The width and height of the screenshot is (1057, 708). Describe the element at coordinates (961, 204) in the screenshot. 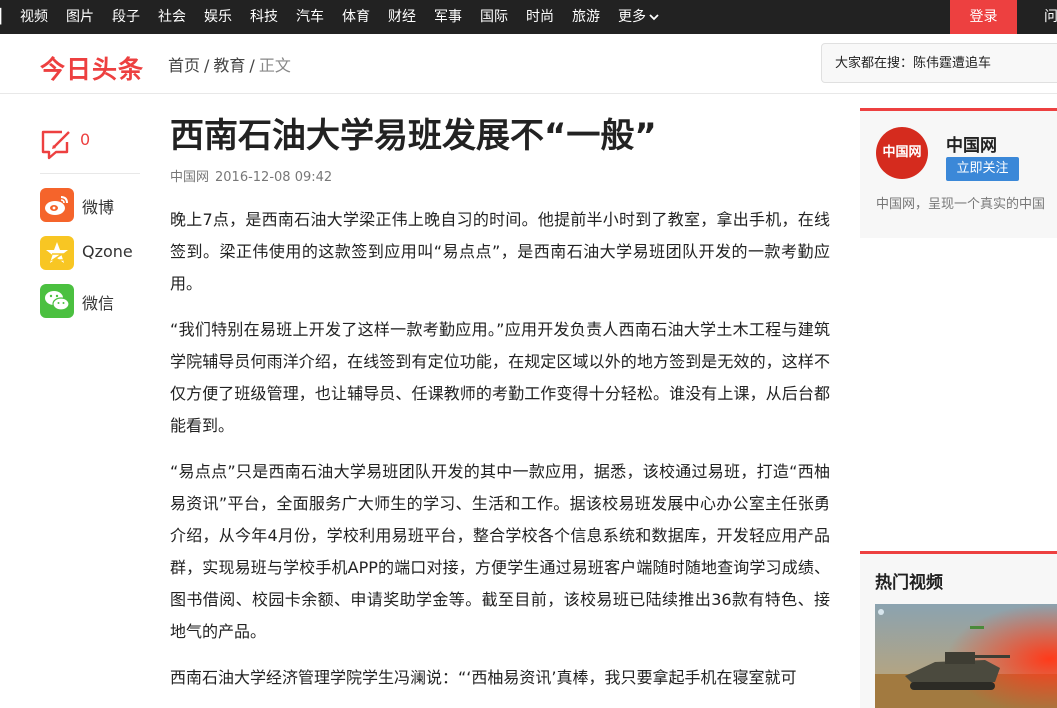

I see `media-description: 中国网，呈现一个真实的中国` at that location.